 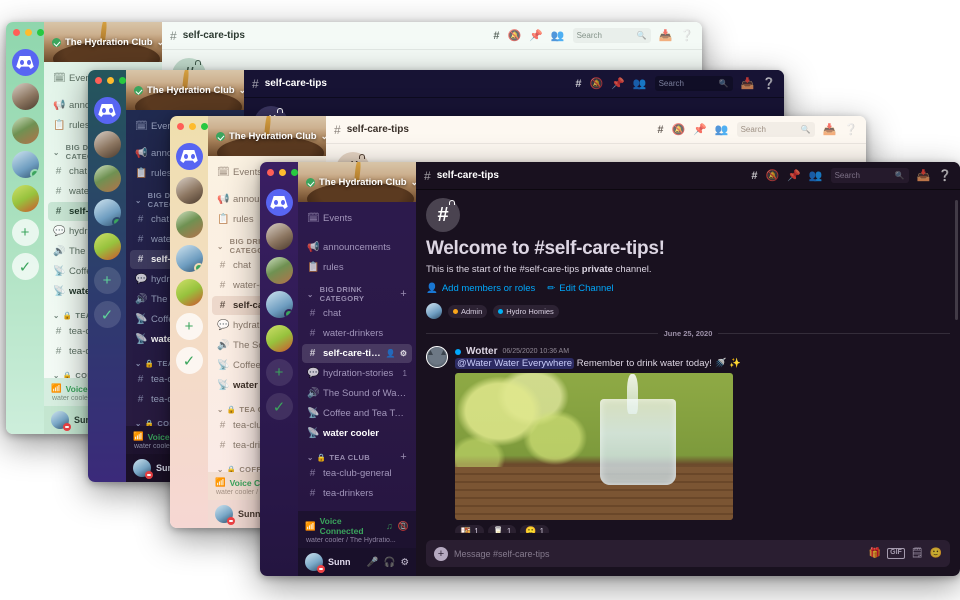 What do you see at coordinates (389, 526) in the screenshot?
I see `noise-suppression-icon: ♫` at bounding box center [389, 526].